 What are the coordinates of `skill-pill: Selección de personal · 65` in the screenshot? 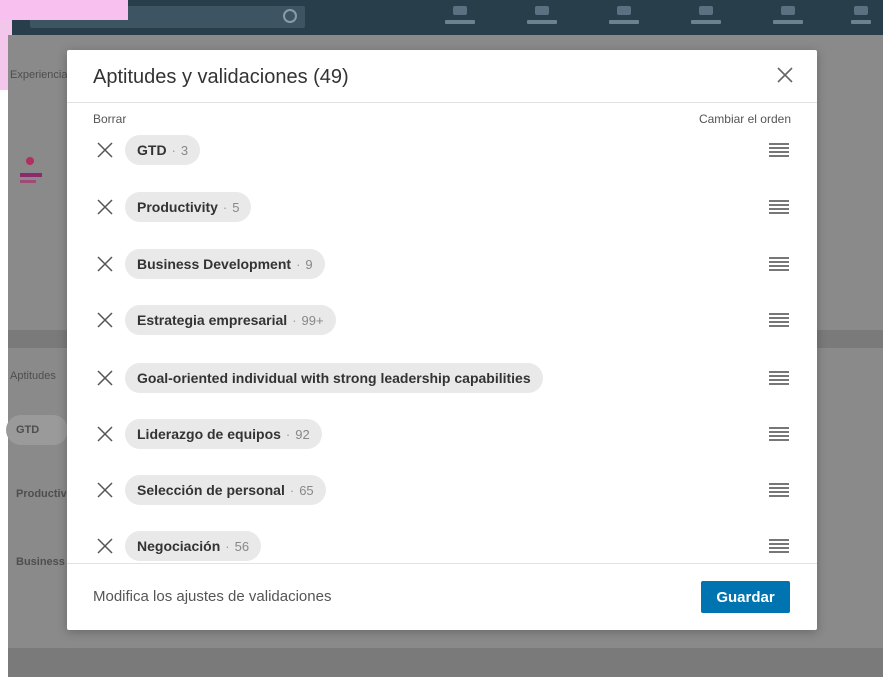 It's located at (225, 490).